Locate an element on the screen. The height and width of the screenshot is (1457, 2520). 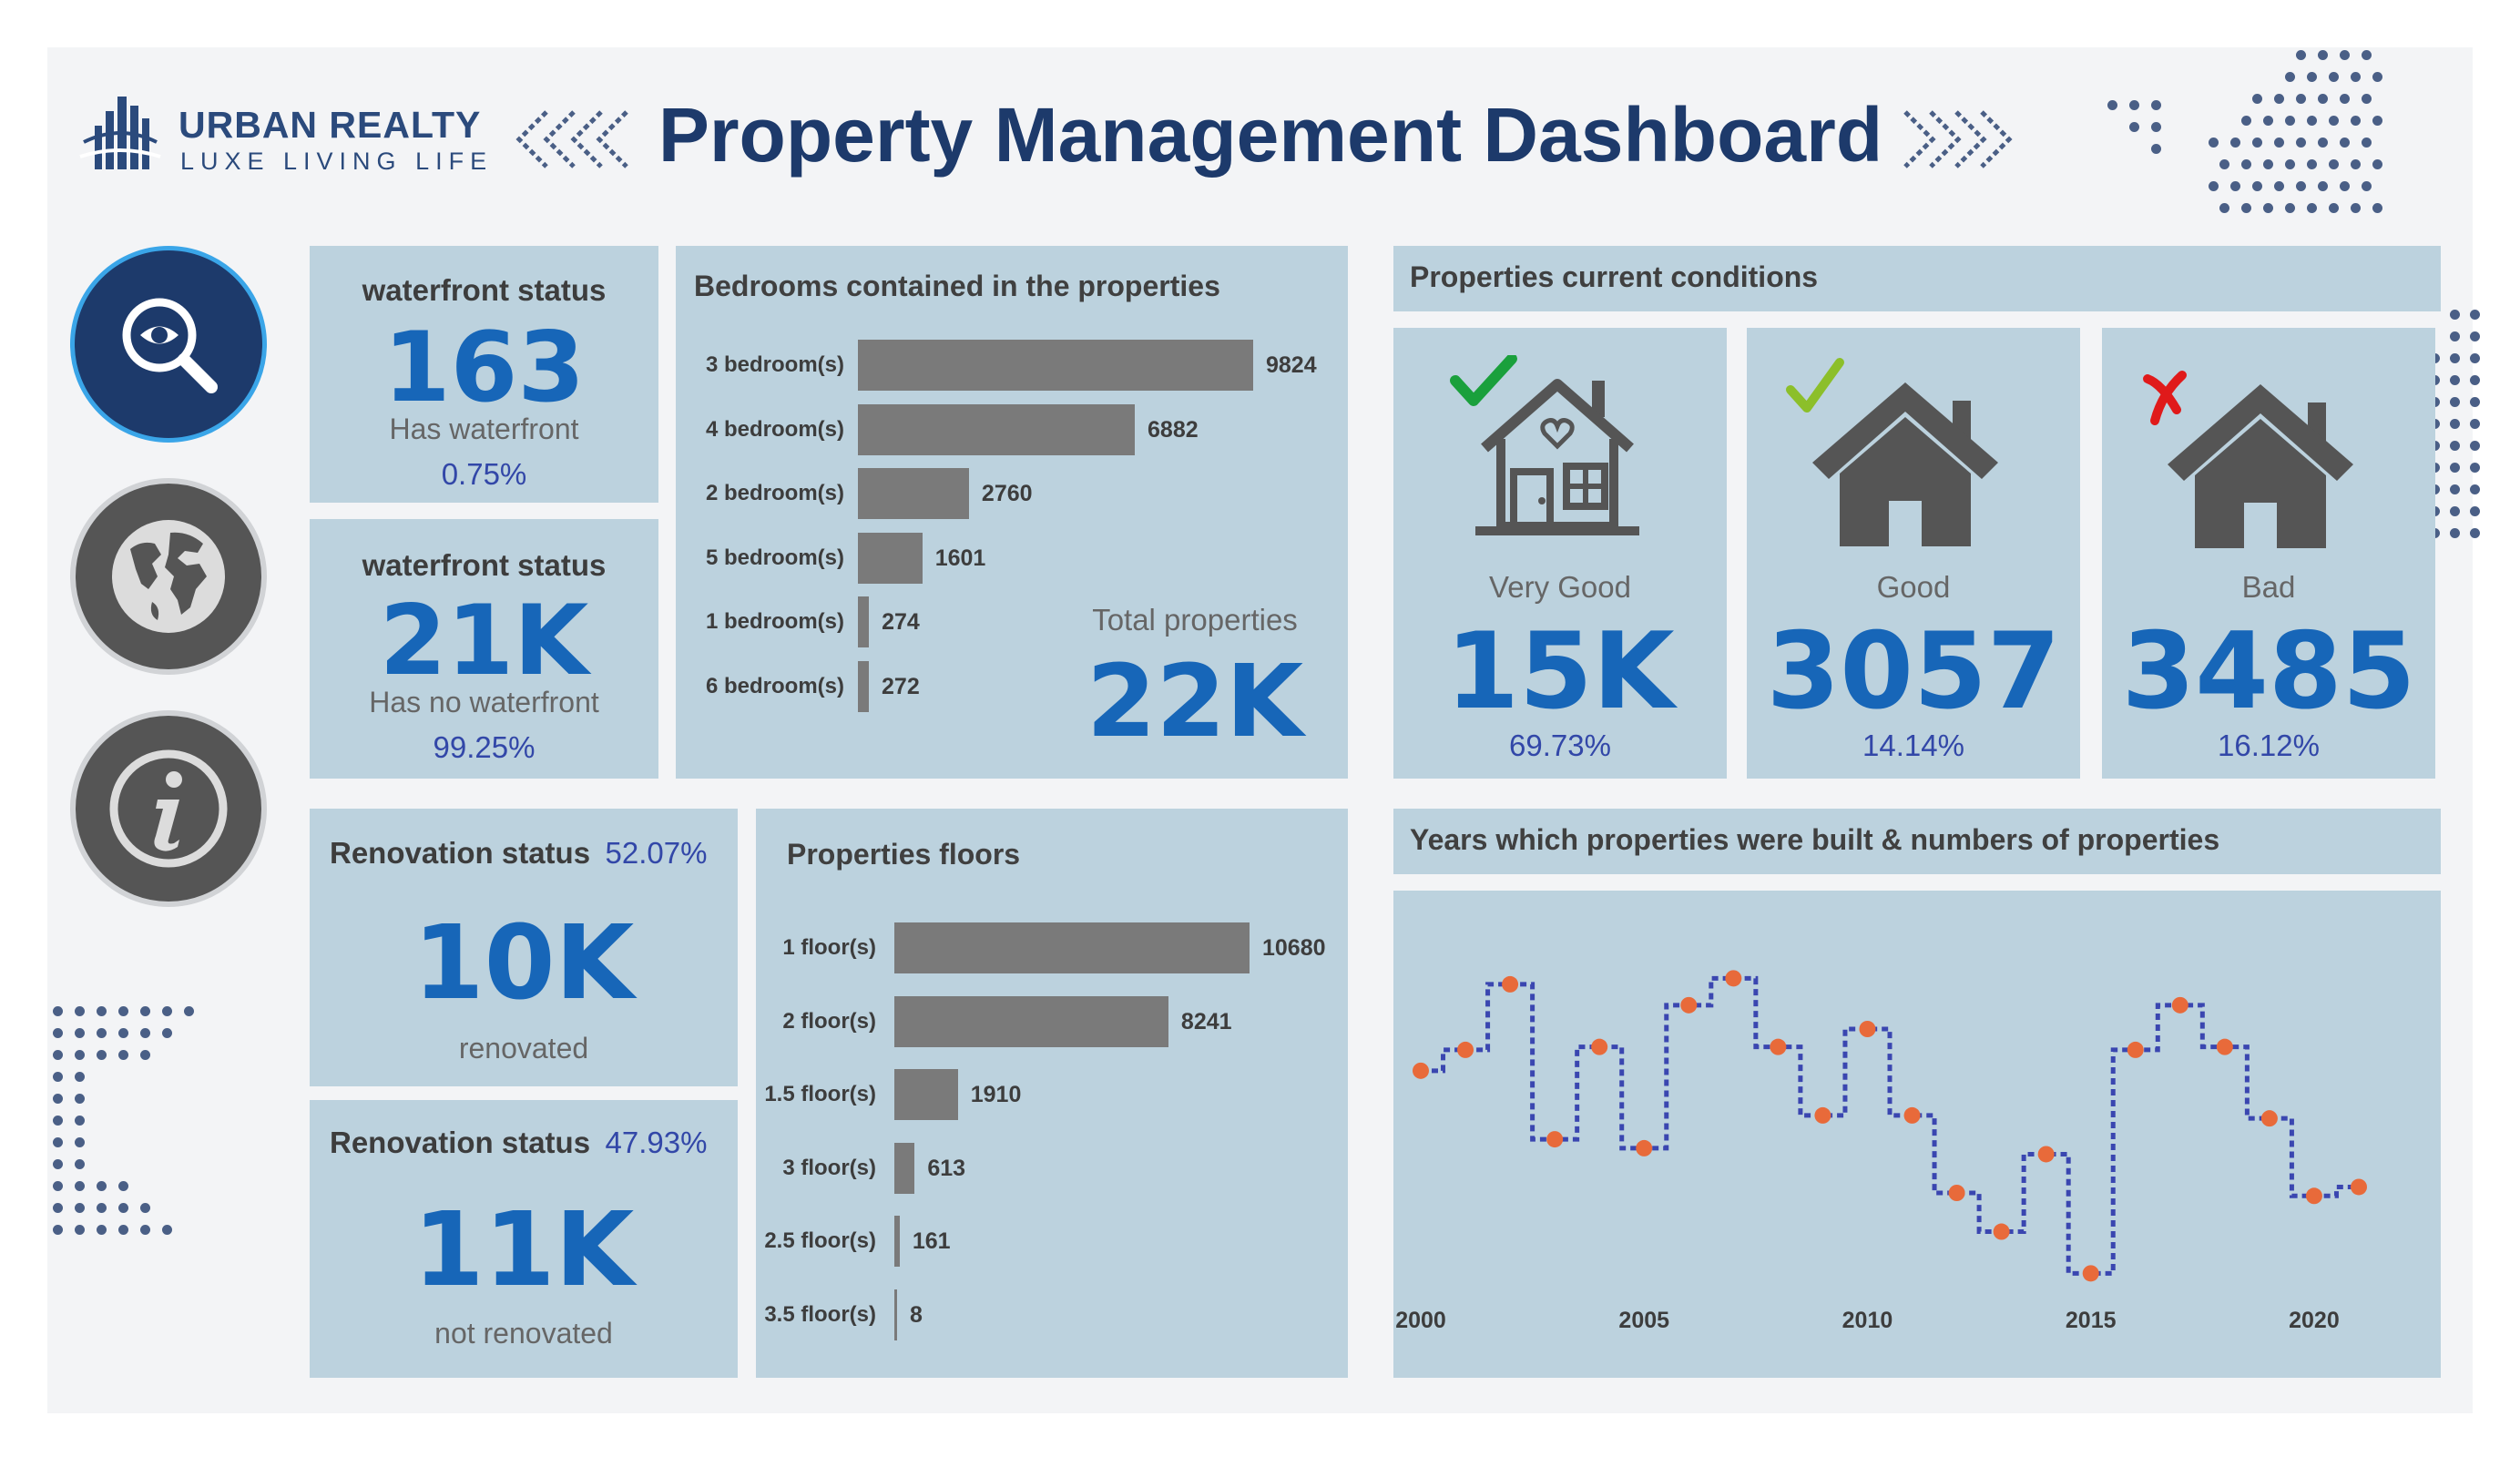
bar-category-label: 3.5 floor(s) is located at coordinates (820, 1314).